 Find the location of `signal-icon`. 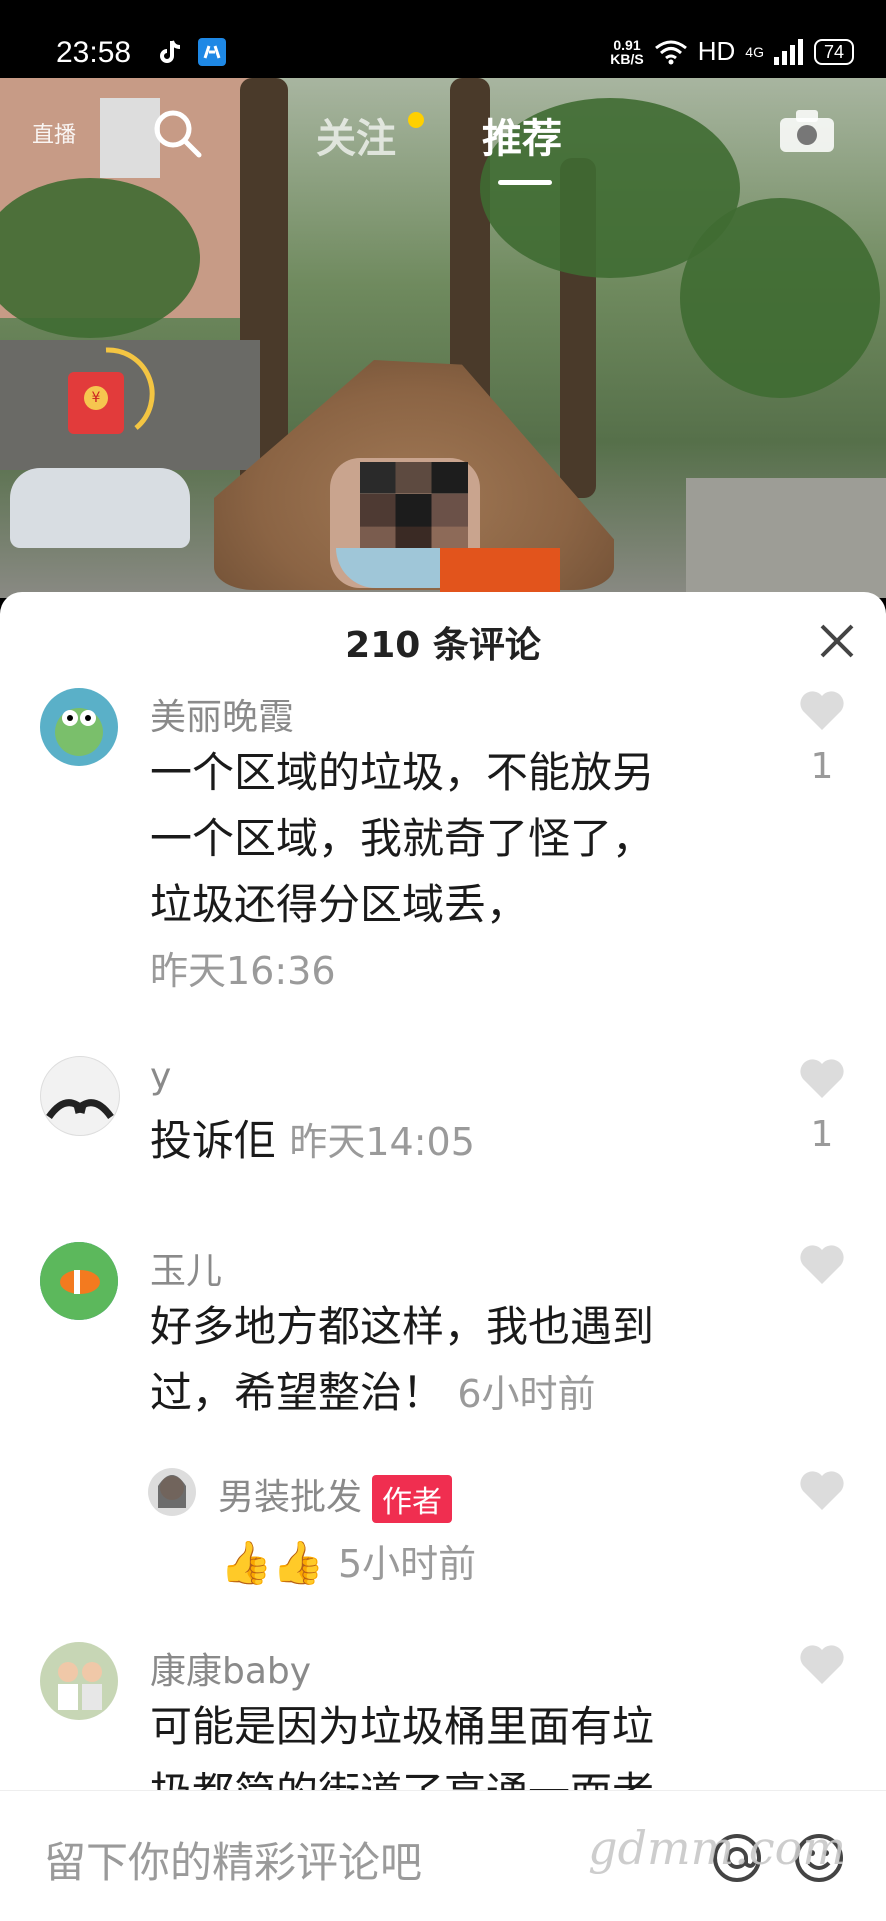

signal-icon is located at coordinates (788, 51).